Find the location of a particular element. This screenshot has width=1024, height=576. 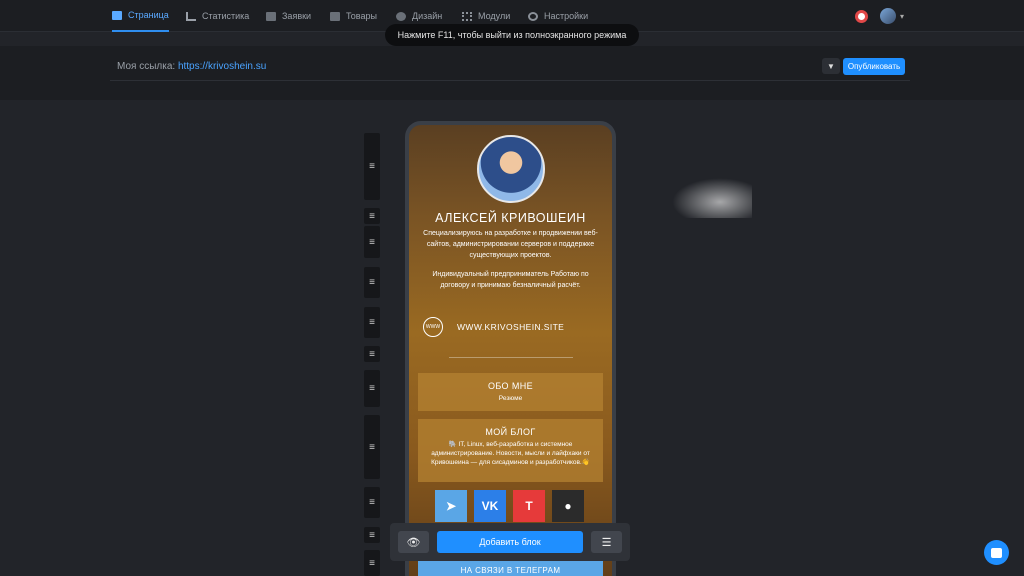

card-subtitle: Резюме is located at coordinates (510, 398).